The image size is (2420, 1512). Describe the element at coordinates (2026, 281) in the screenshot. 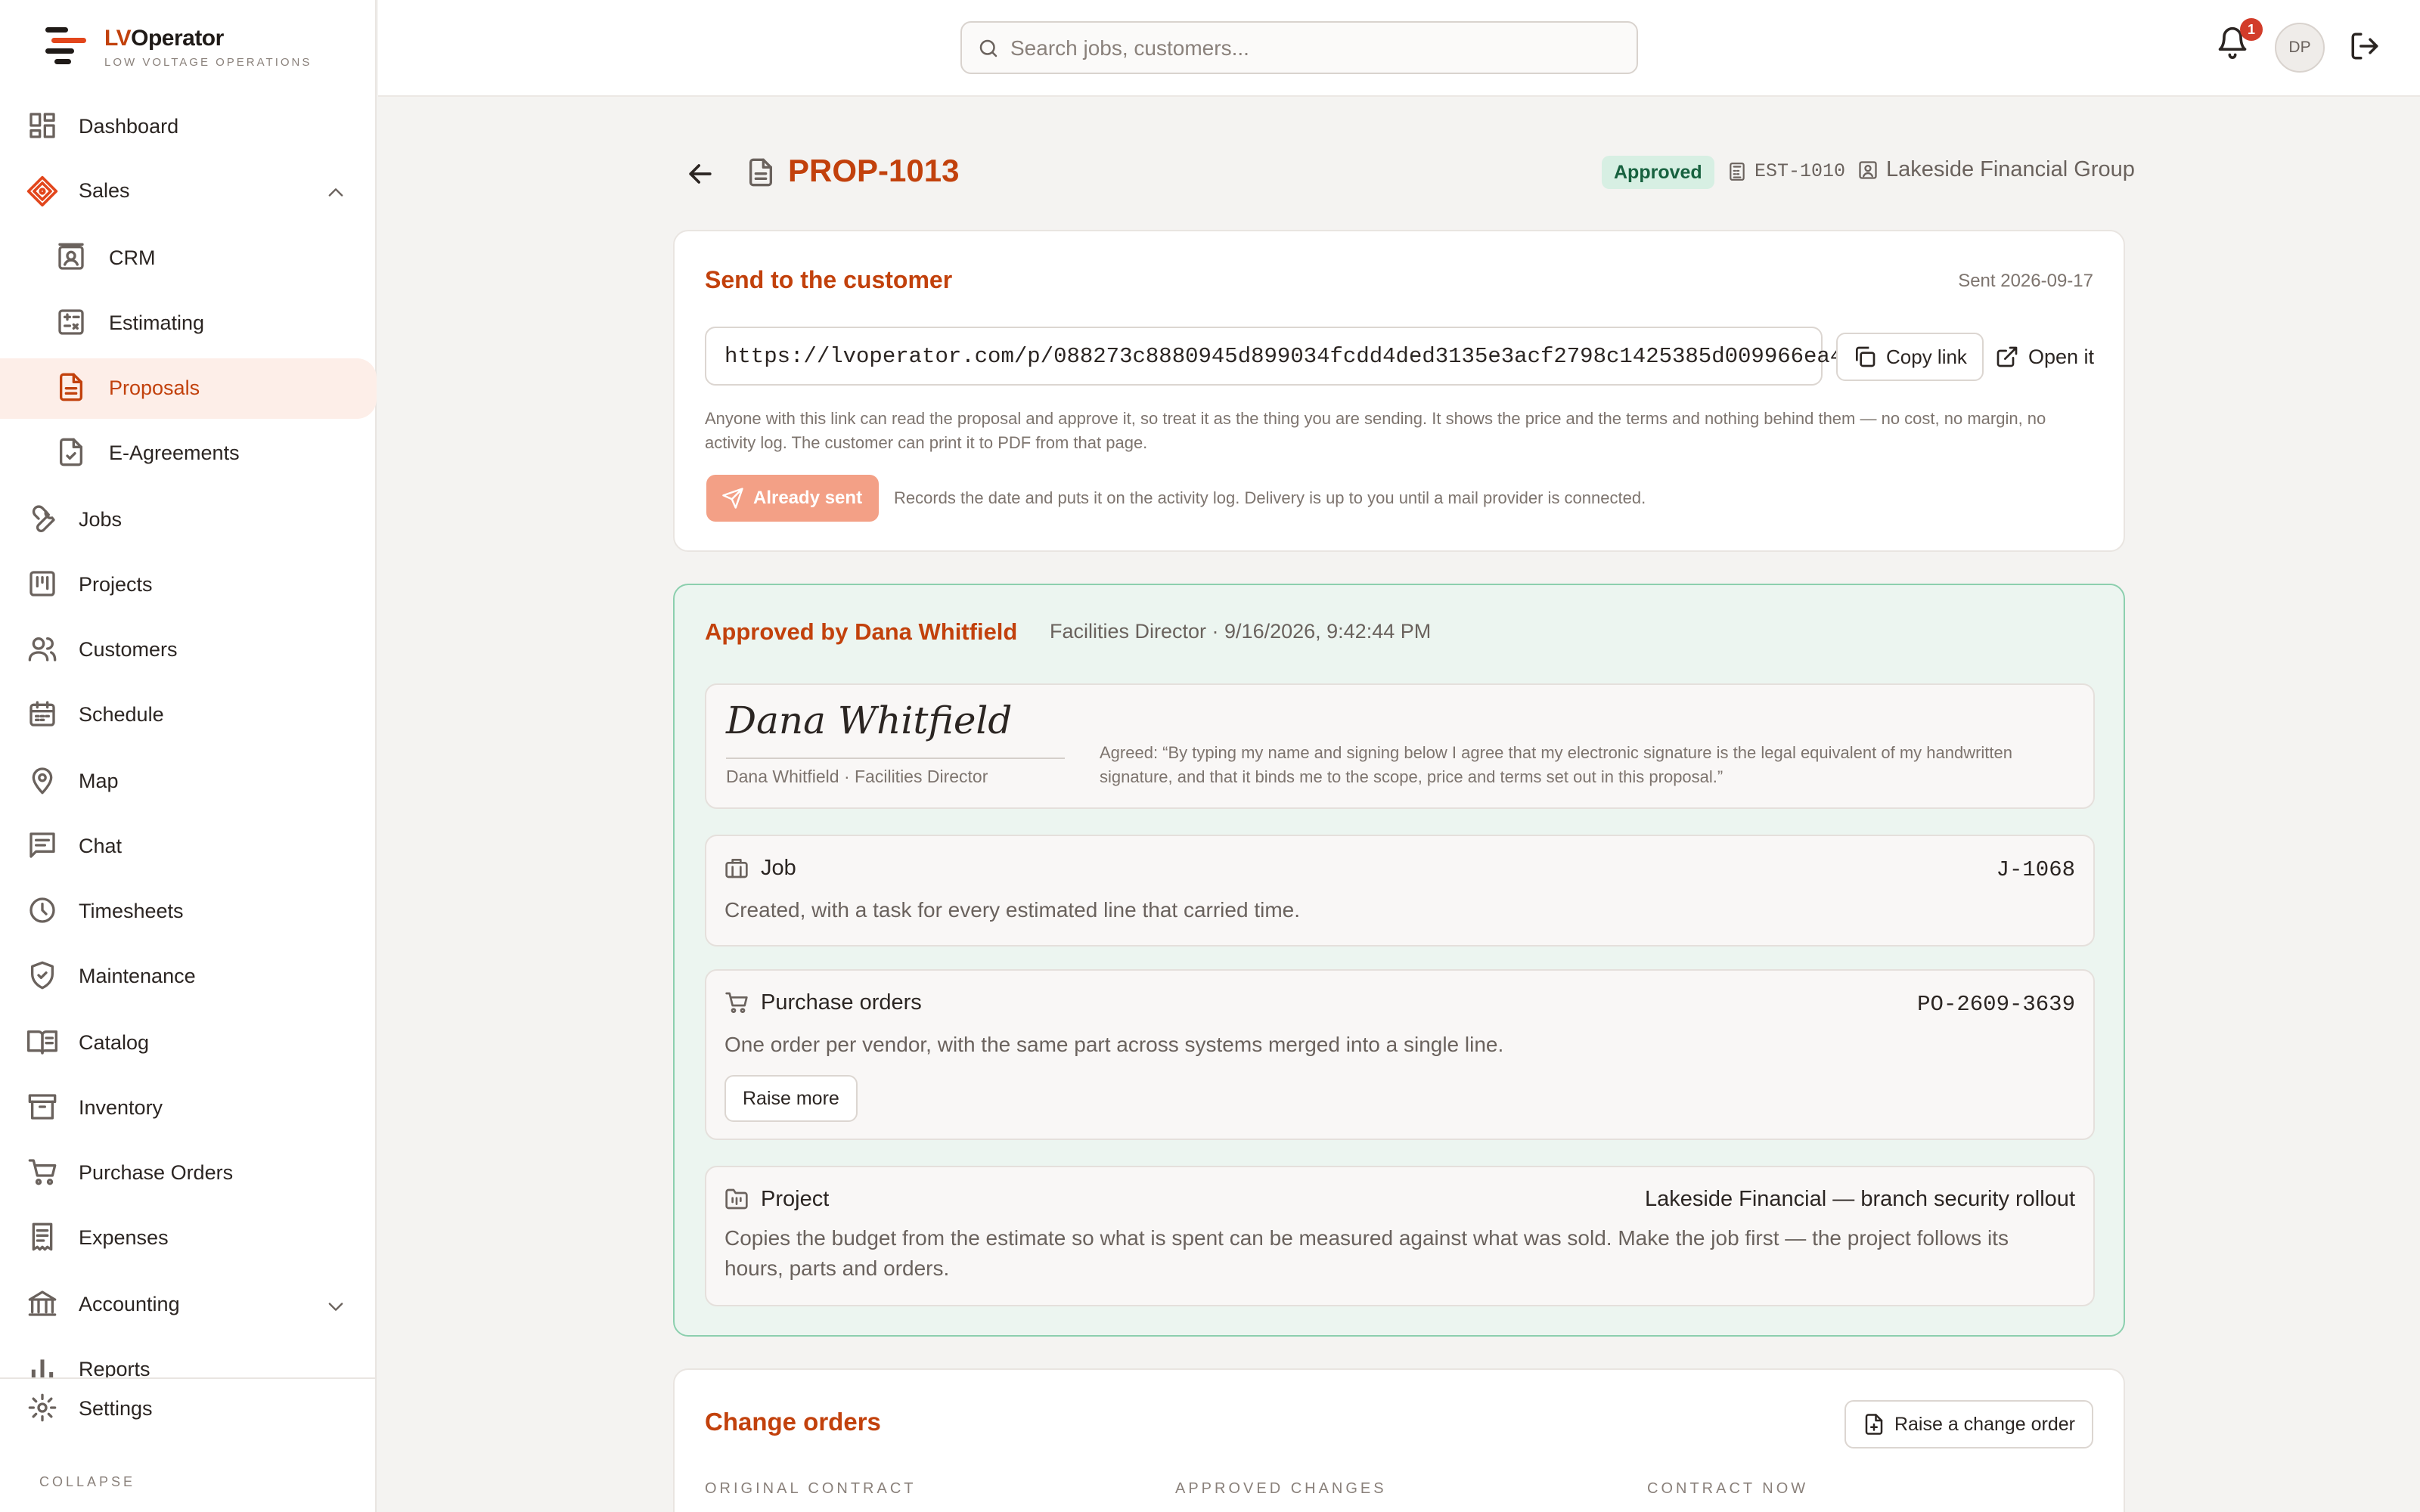

I see `sent-date: Sent 2026-09-17` at that location.